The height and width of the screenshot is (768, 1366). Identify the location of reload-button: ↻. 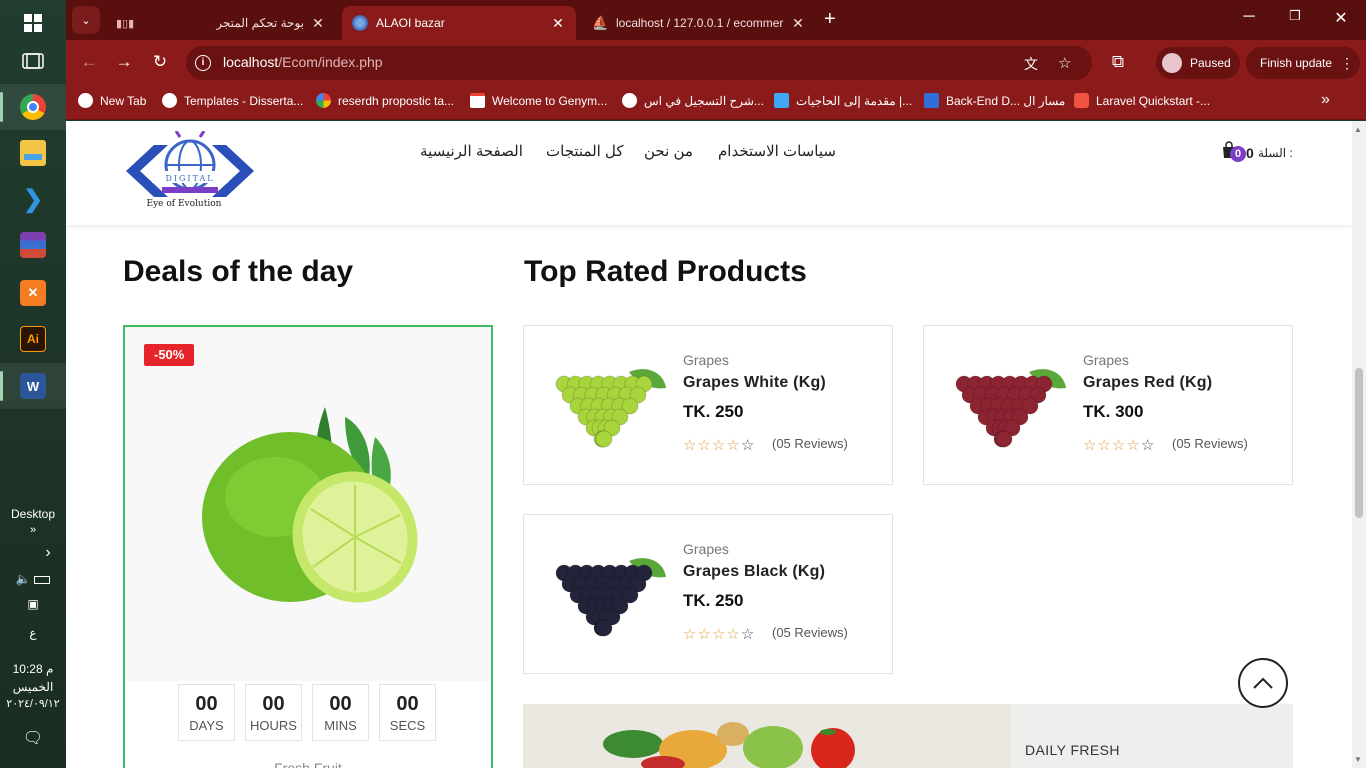
(160, 62).